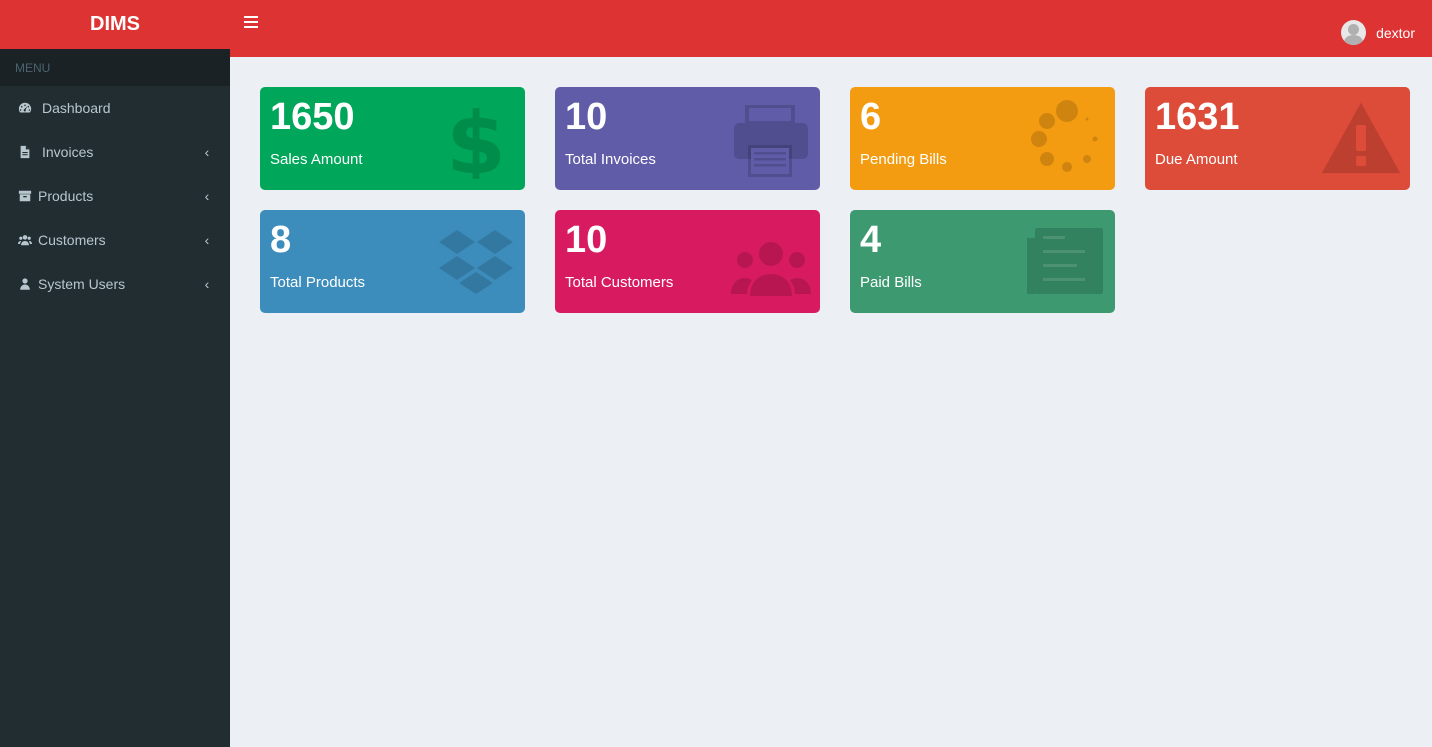 The height and width of the screenshot is (747, 1432). What do you see at coordinates (619, 282) in the screenshot?
I see `stat-label: Total Customers` at bounding box center [619, 282].